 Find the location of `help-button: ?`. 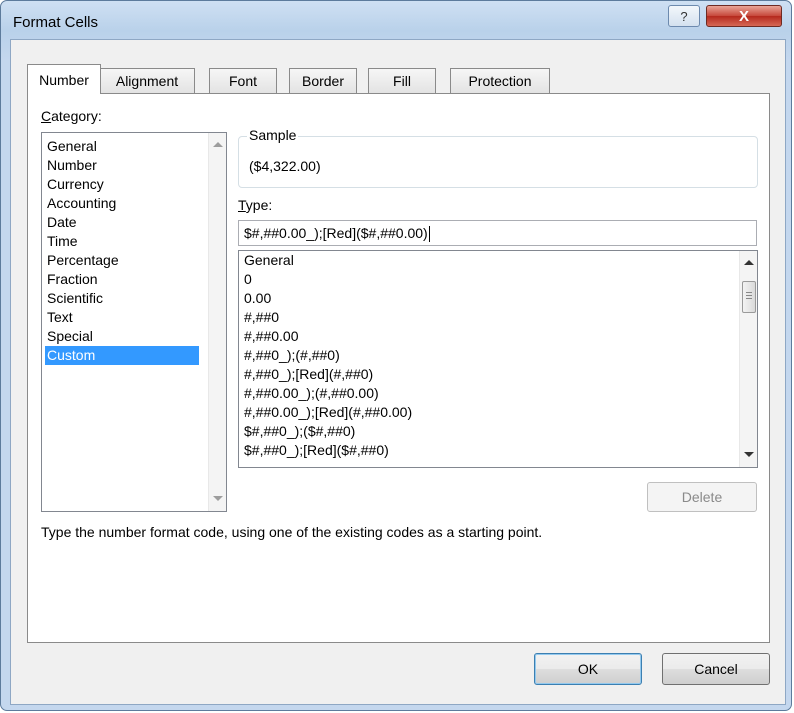

help-button: ? is located at coordinates (684, 16).